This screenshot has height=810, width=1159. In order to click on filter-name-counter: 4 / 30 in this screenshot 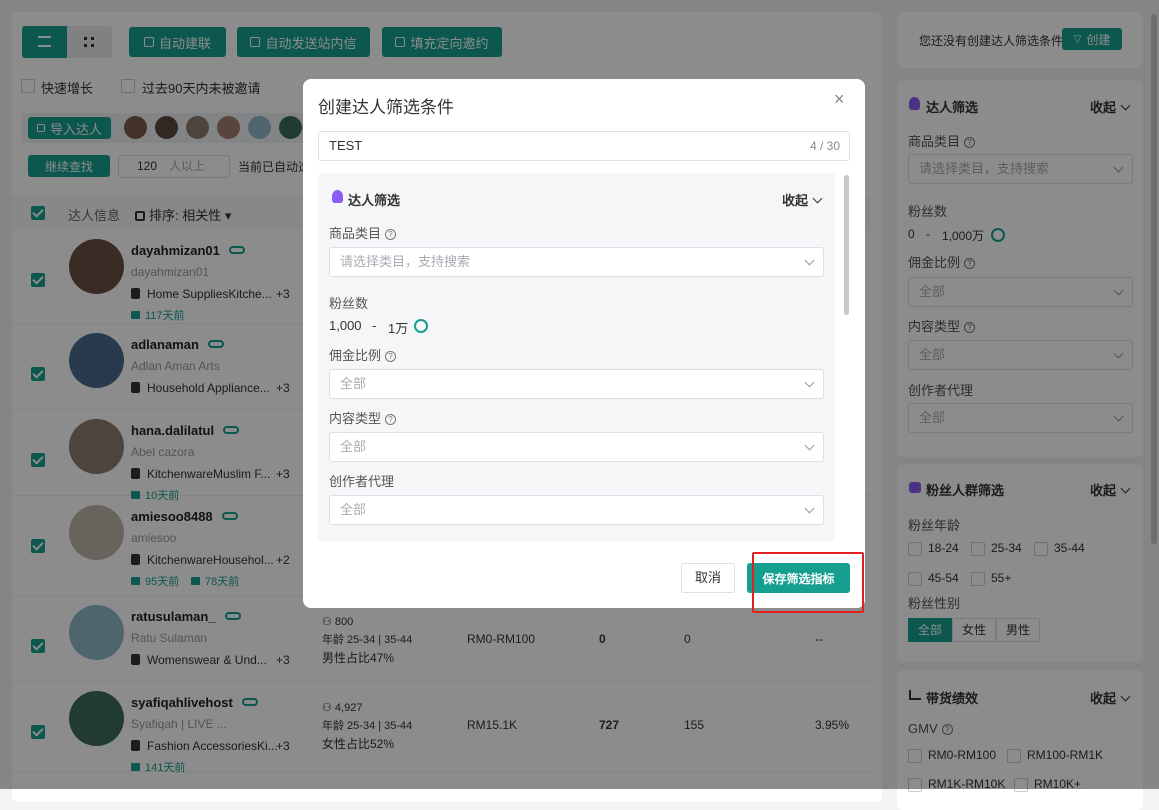, I will do `click(824, 146)`.